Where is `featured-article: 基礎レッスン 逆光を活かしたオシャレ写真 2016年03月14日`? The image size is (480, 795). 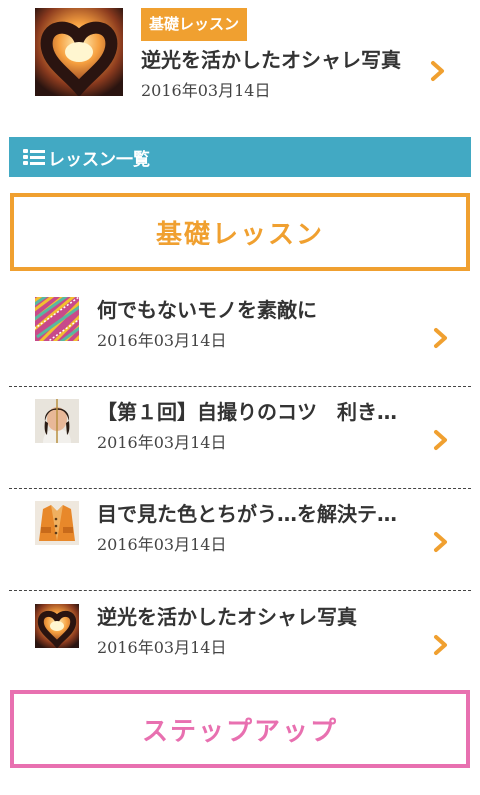 featured-article: 基礎レッスン 逆光を活かしたオシャレ写真 2016年03月14日 is located at coordinates (240, 55).